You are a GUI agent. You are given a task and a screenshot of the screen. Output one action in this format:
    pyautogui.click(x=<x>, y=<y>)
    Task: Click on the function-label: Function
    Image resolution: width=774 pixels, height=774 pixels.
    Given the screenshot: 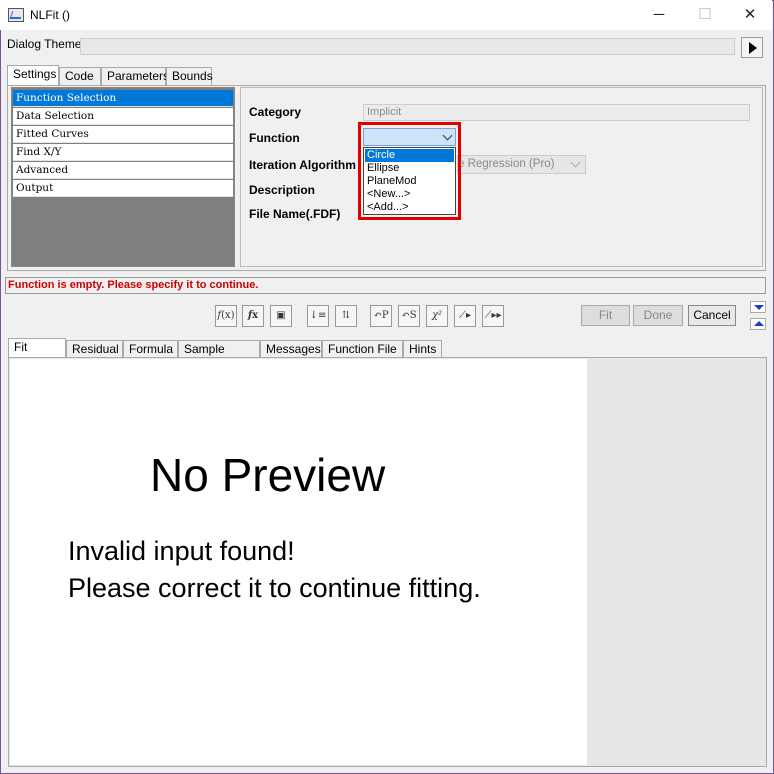 What is the action you would take?
    pyautogui.click(x=274, y=138)
    